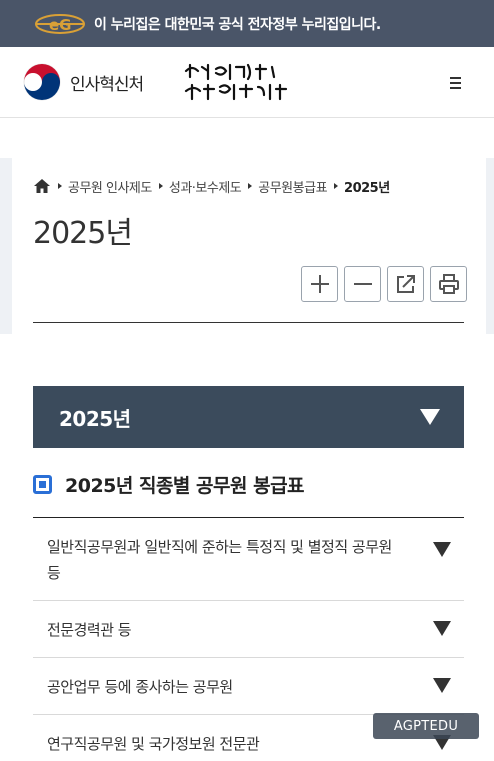 The image size is (494, 761). Describe the element at coordinates (384, 284) in the screenshot. I see `page-tools` at that location.